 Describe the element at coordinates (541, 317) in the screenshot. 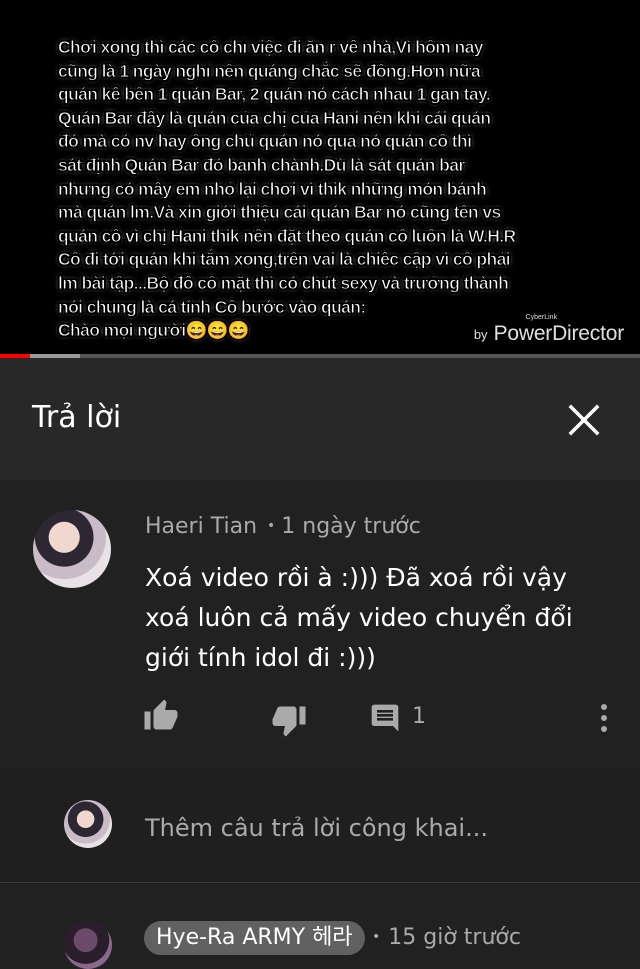

I see `watermark-cyberlink: CyberLink` at that location.